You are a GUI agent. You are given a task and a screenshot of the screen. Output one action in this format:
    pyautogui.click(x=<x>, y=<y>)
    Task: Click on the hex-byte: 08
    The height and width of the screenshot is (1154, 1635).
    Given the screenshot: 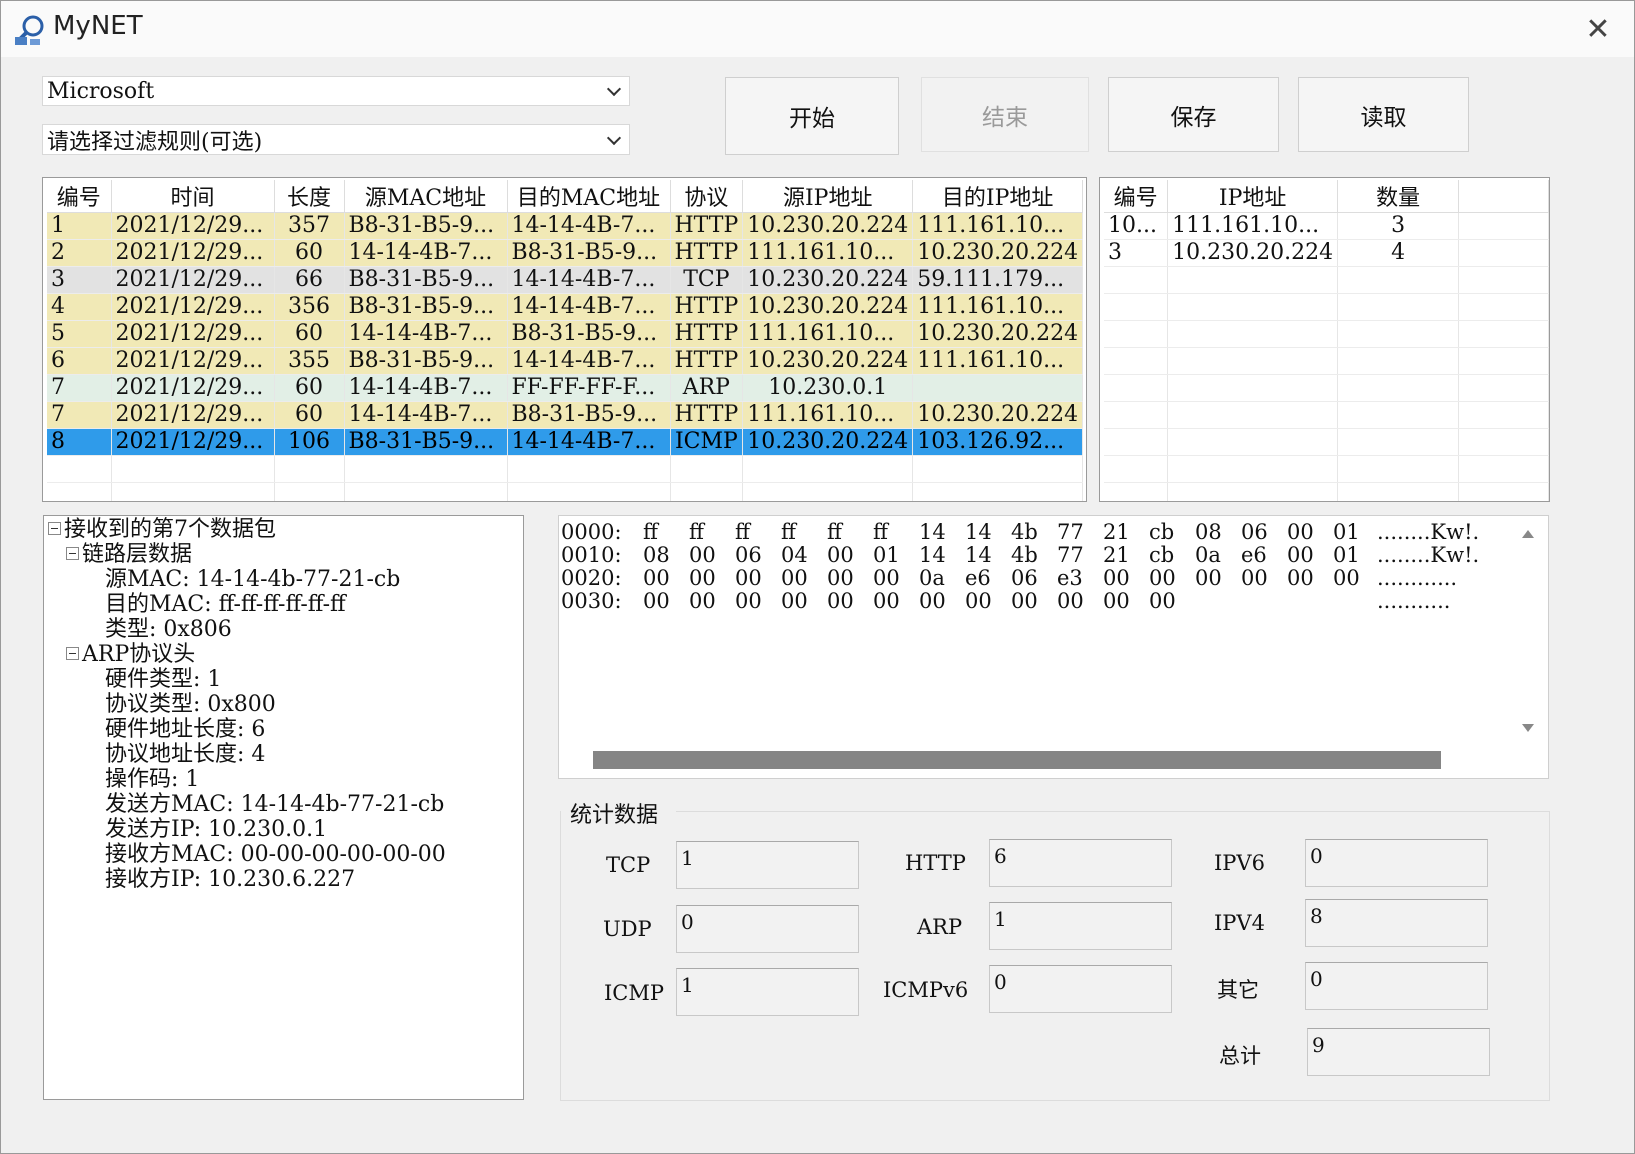 What is the action you would take?
    pyautogui.click(x=656, y=555)
    